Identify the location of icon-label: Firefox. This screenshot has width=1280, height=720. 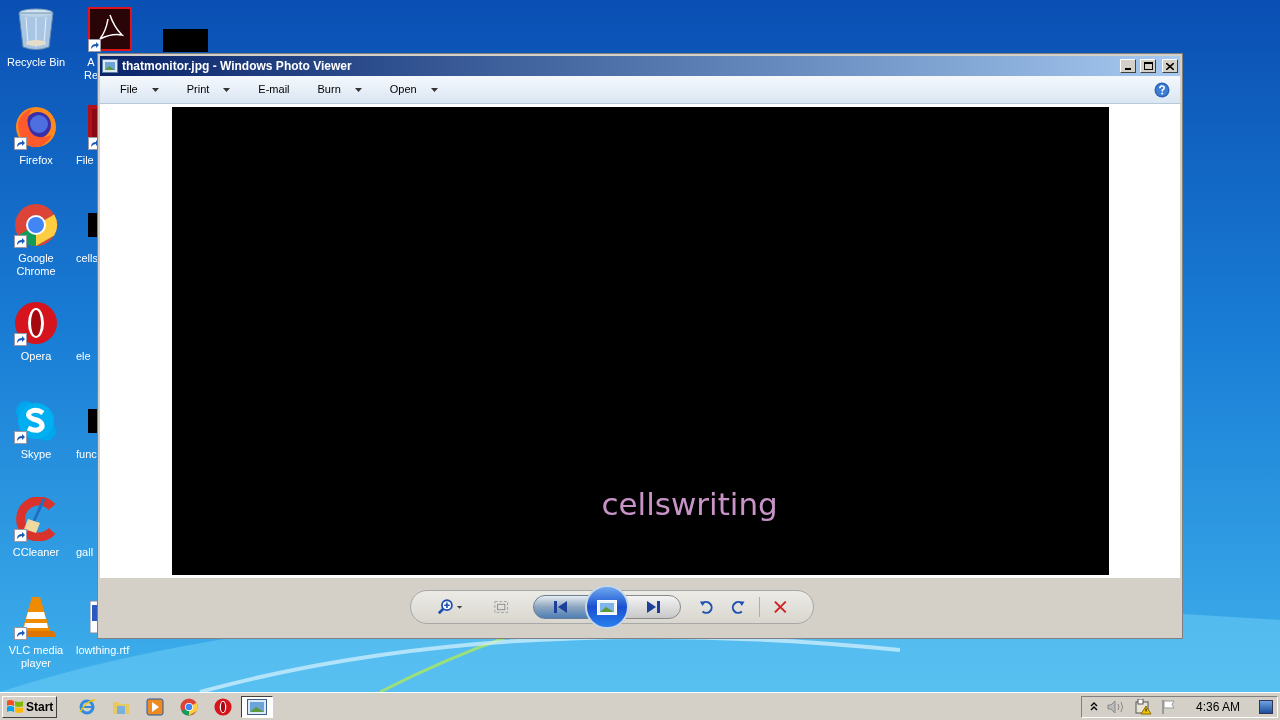
(36, 160).